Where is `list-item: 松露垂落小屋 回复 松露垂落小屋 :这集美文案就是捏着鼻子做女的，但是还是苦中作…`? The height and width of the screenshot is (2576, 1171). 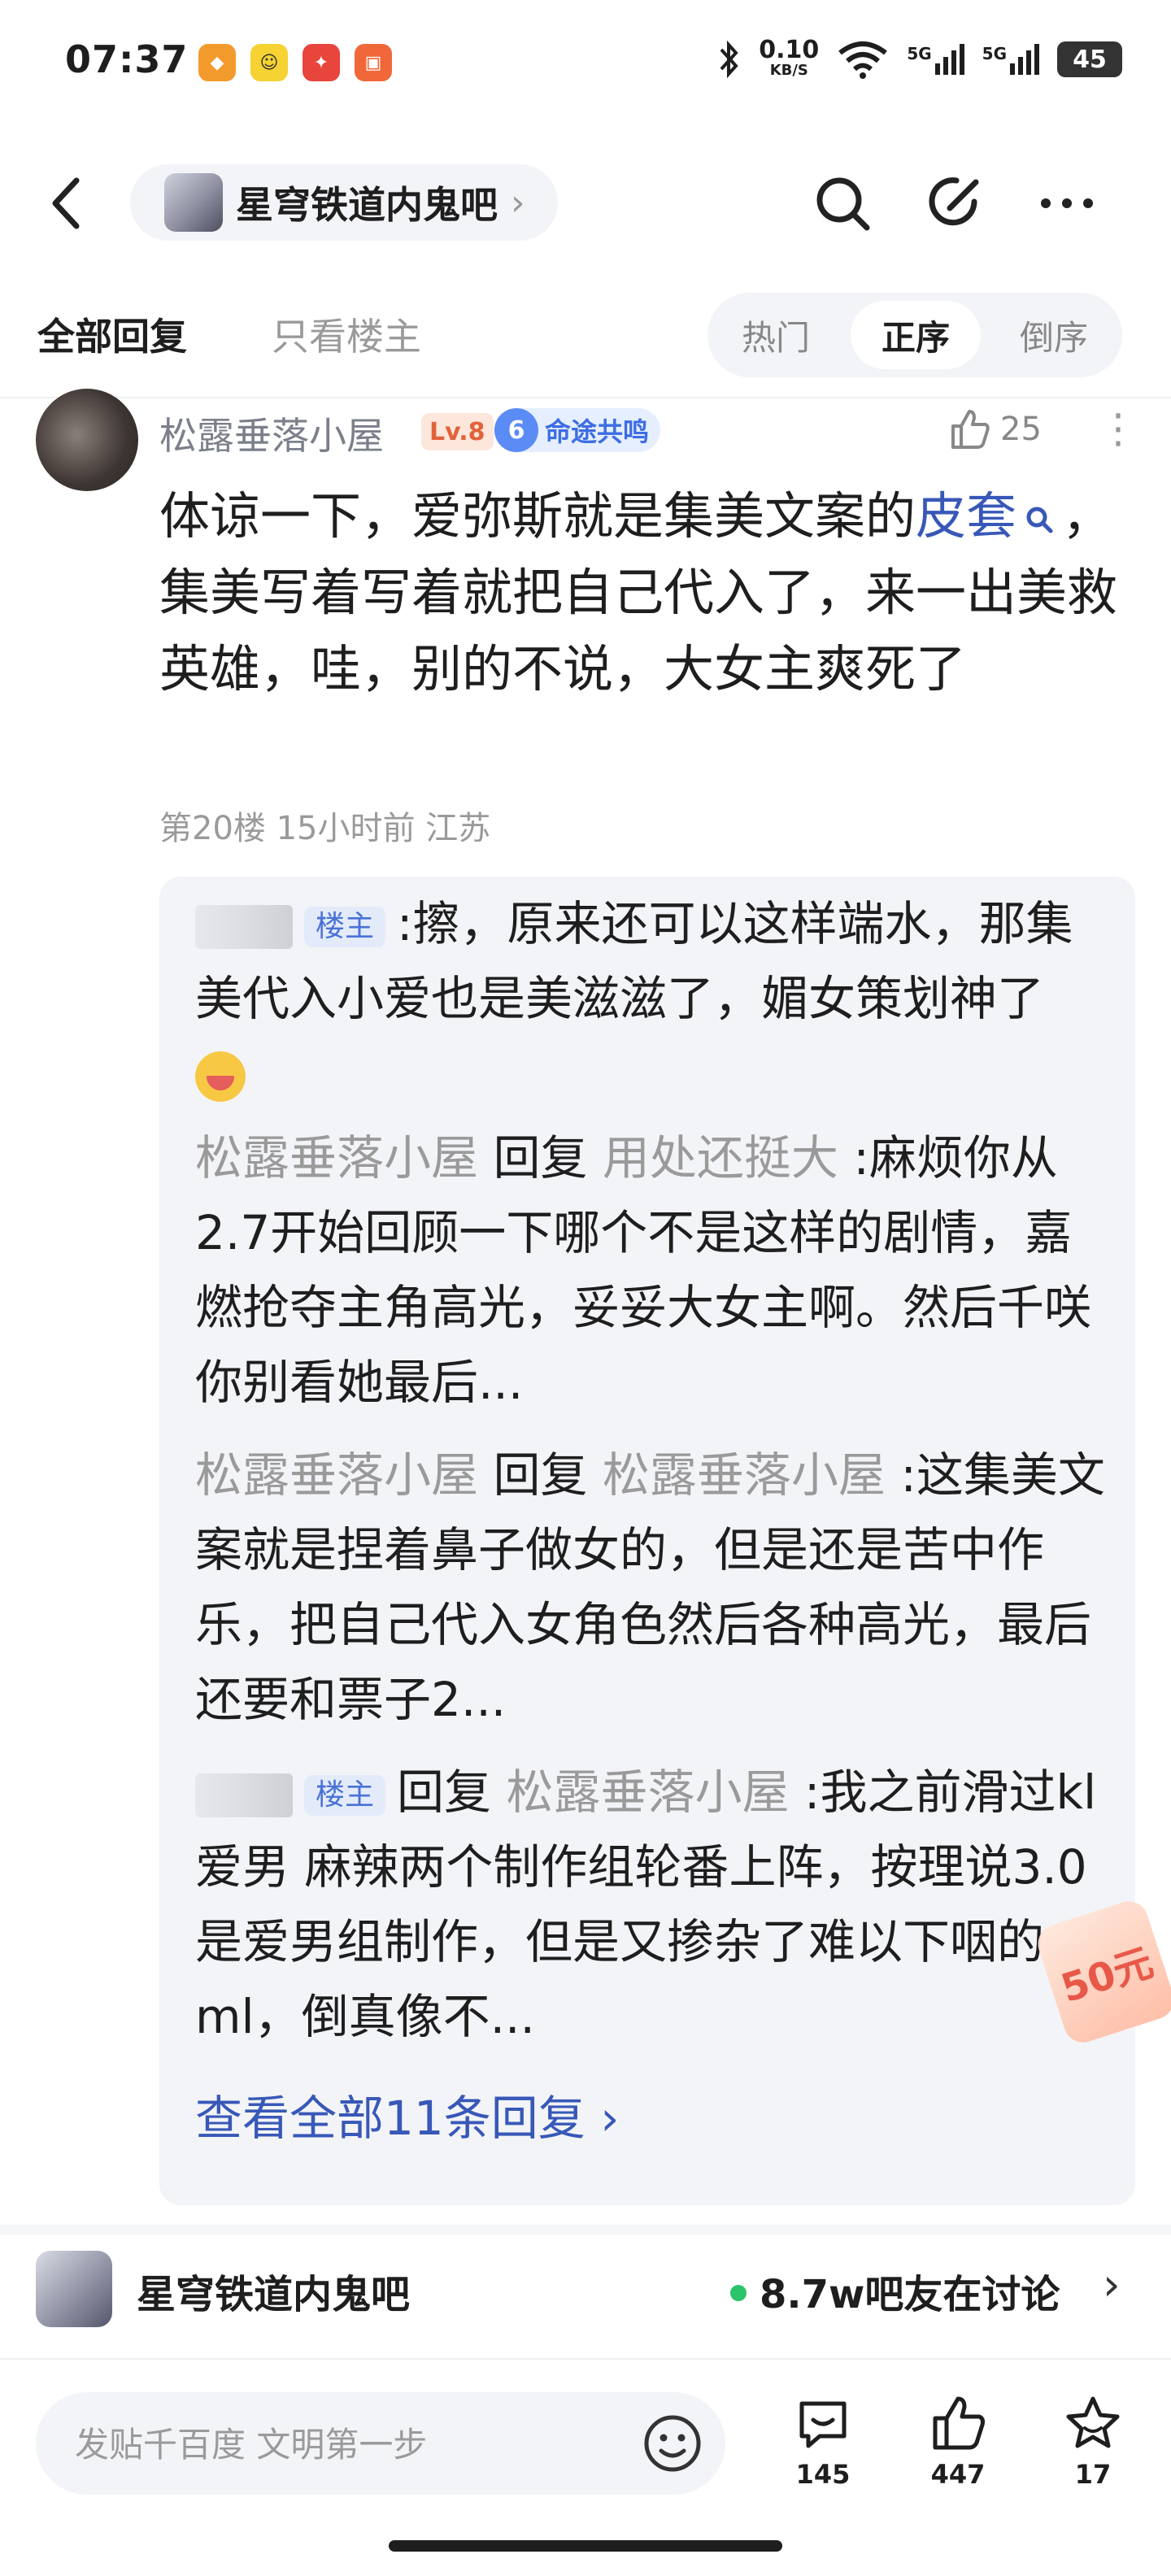
list-item: 松露垂落小屋 回复 松露垂落小屋 :这集美文案就是捏着鼻子做女的，但是还是苦中作… is located at coordinates (650, 1588).